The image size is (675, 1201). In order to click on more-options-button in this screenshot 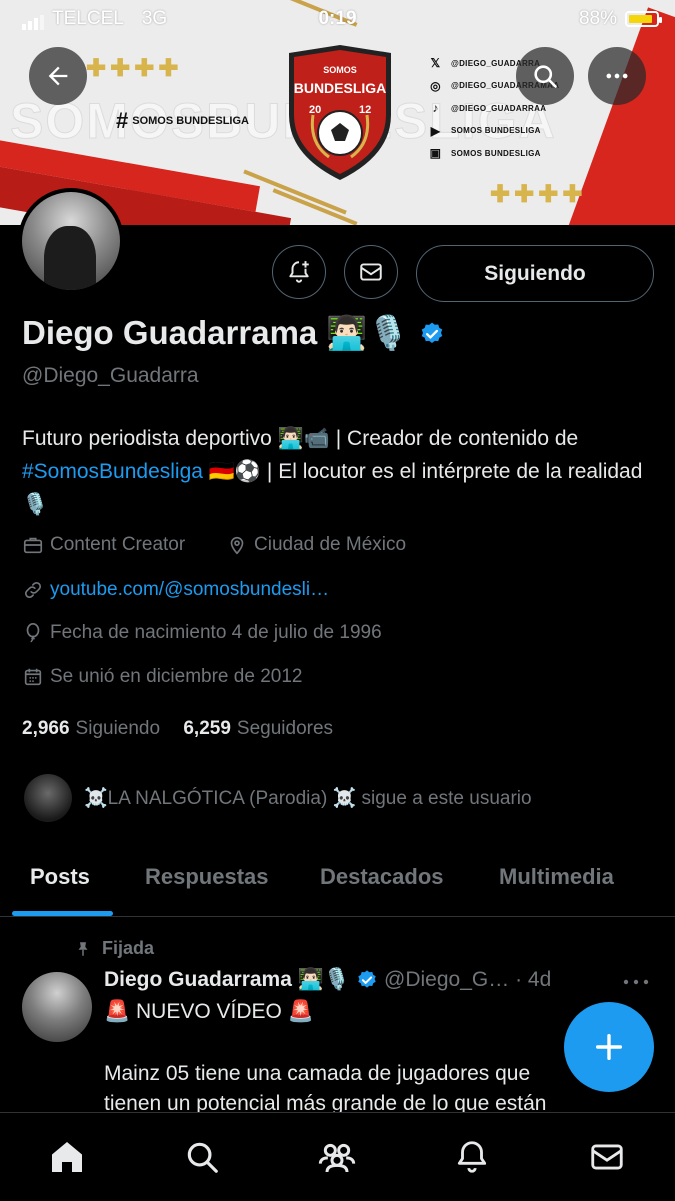, I will do `click(617, 76)`.